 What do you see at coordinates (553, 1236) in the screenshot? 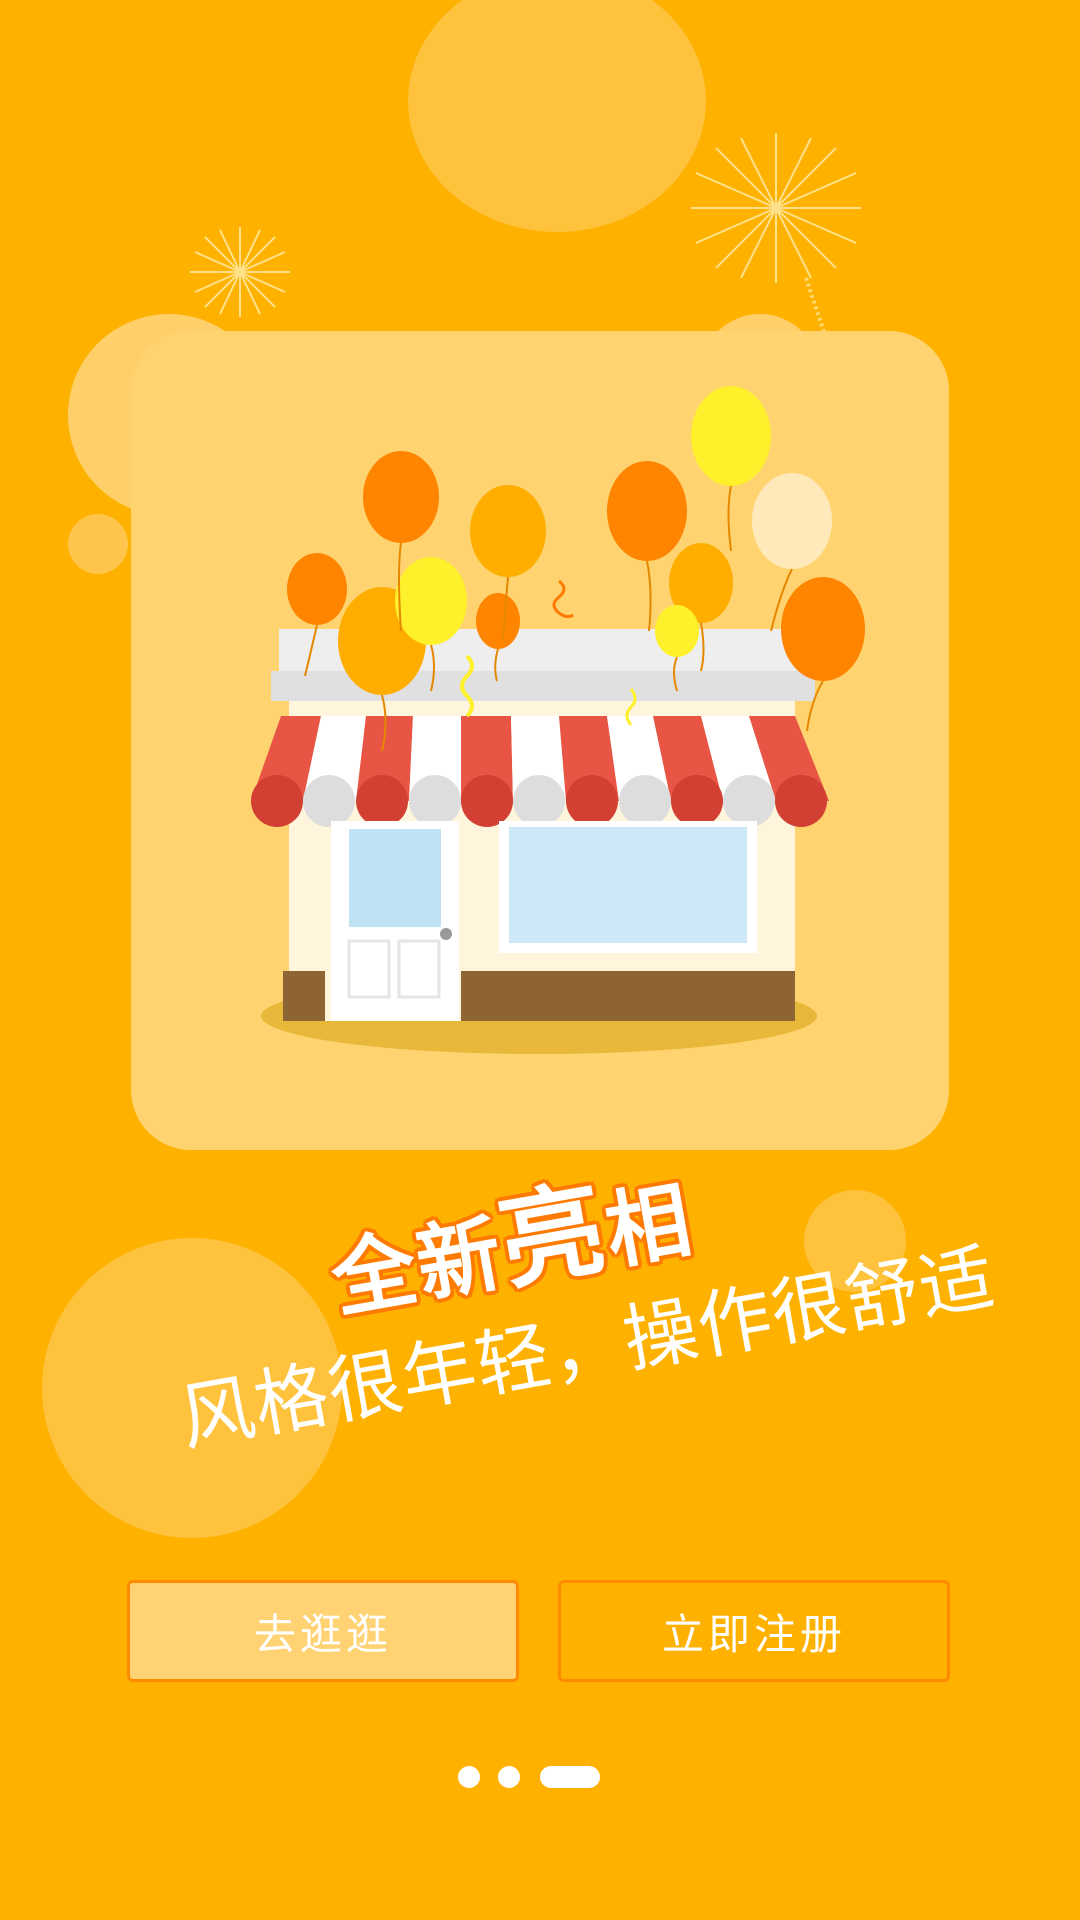
I see `headline-highlight: 亮` at bounding box center [553, 1236].